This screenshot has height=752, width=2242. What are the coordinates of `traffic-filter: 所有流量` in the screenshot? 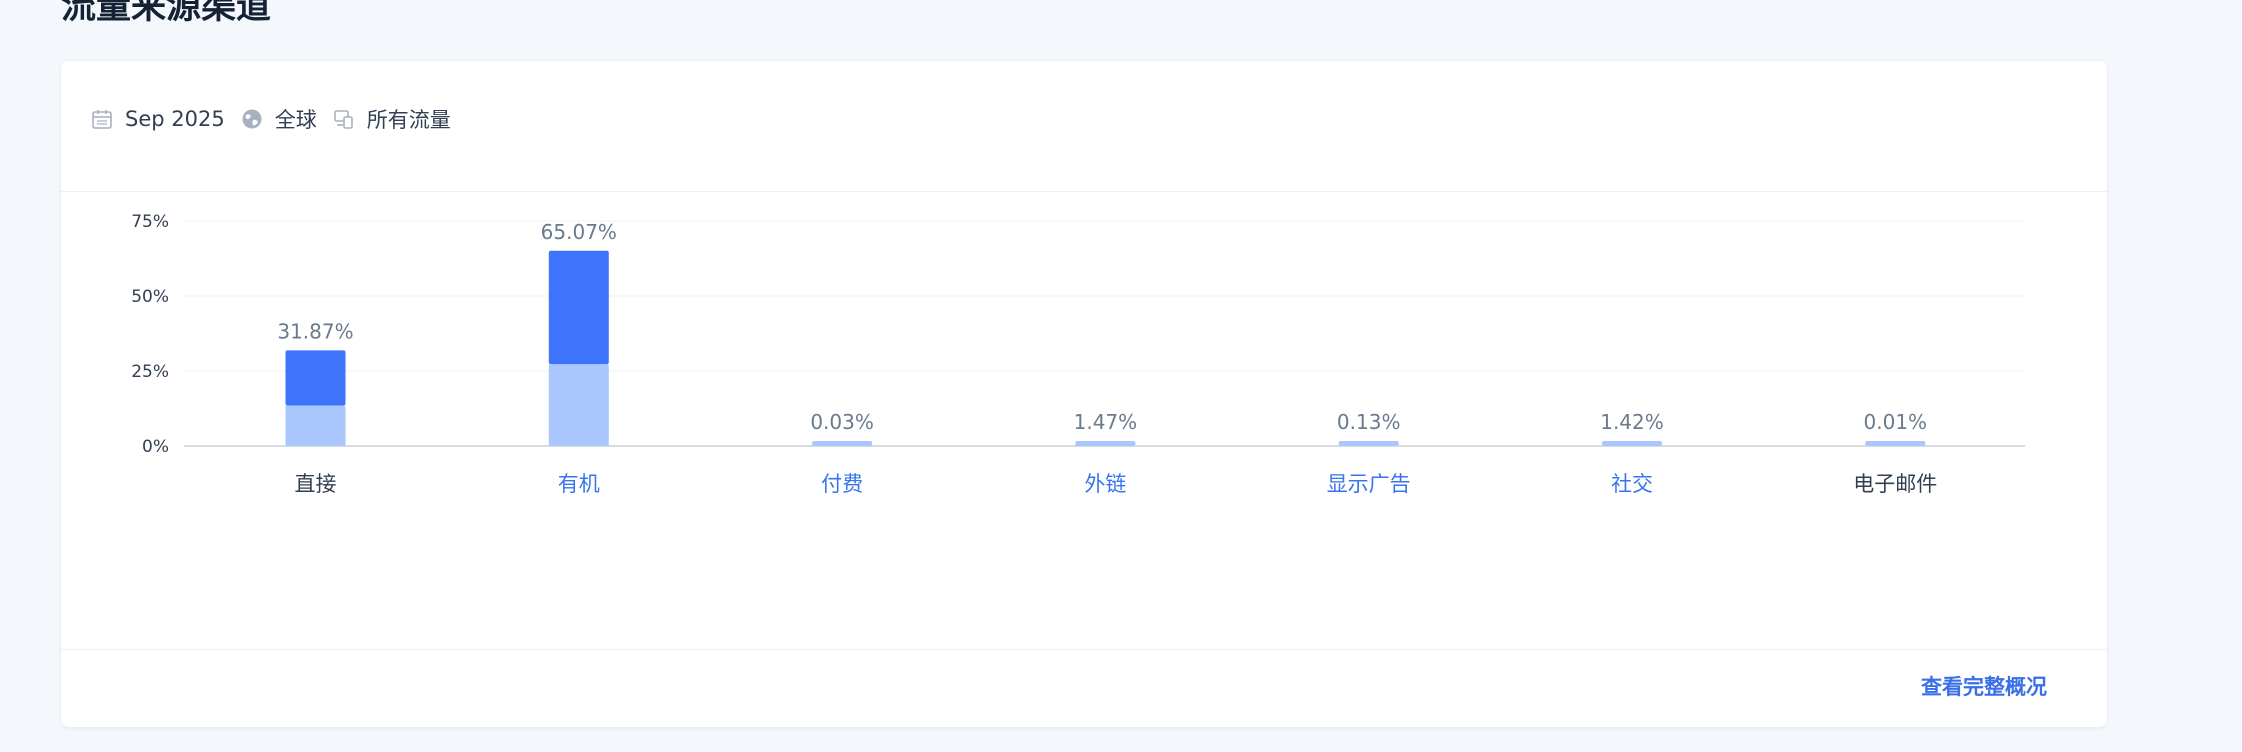 It's located at (392, 119).